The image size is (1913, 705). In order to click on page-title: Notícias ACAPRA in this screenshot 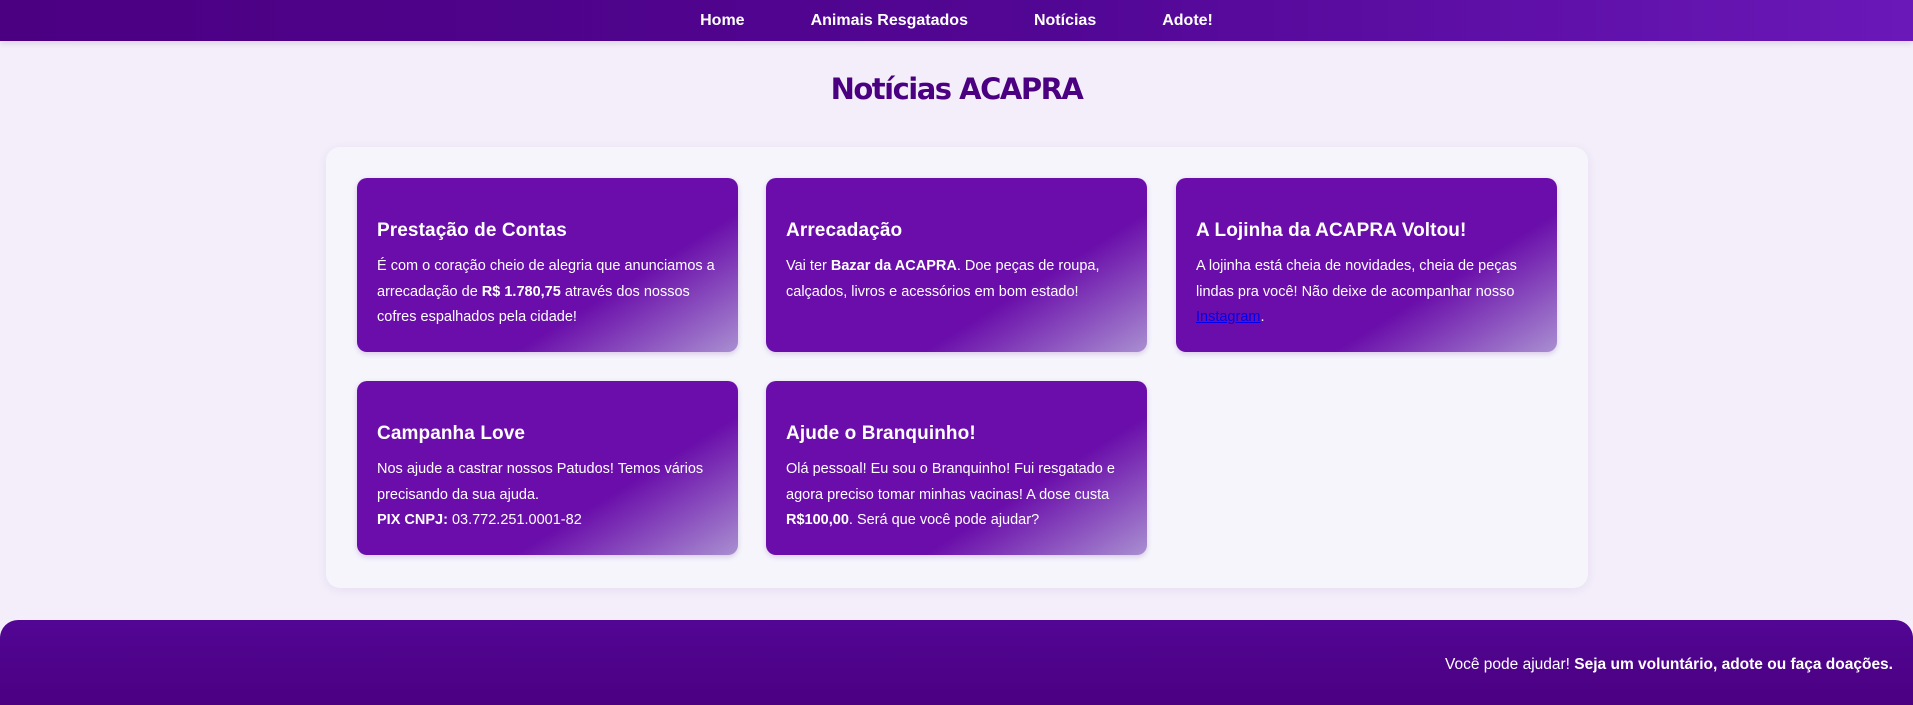, I will do `click(957, 89)`.